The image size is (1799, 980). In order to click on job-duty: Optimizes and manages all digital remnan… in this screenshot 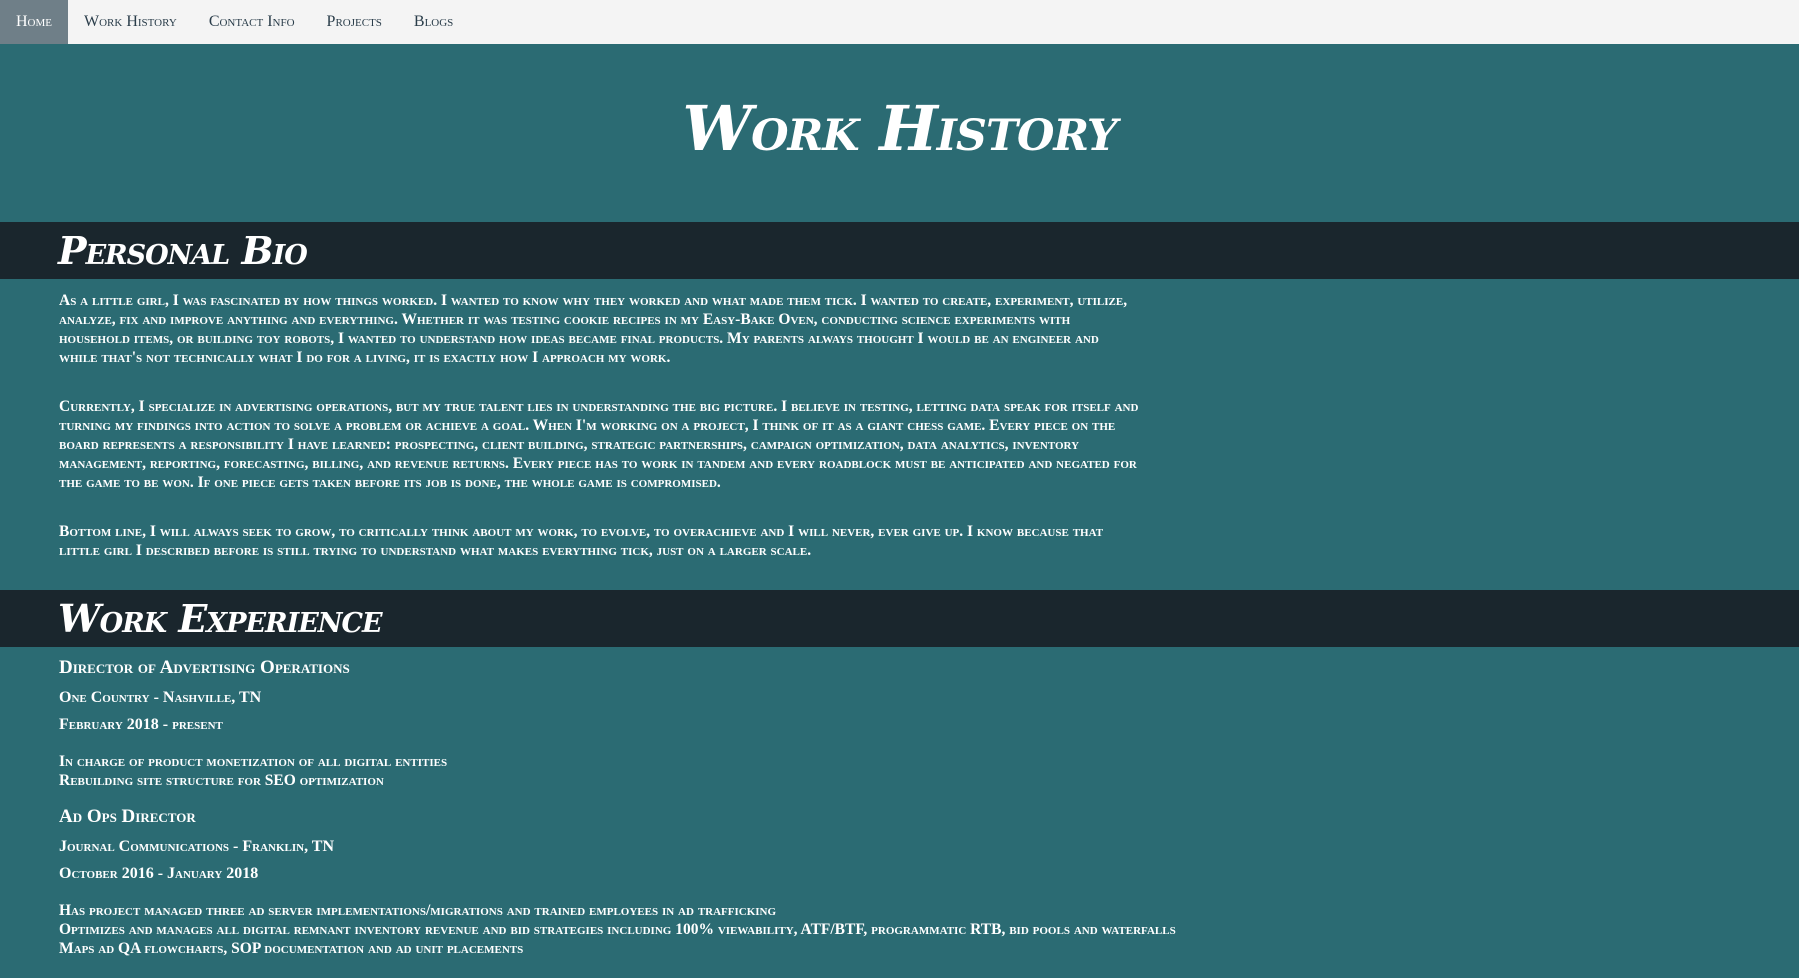, I will do `click(617, 929)`.